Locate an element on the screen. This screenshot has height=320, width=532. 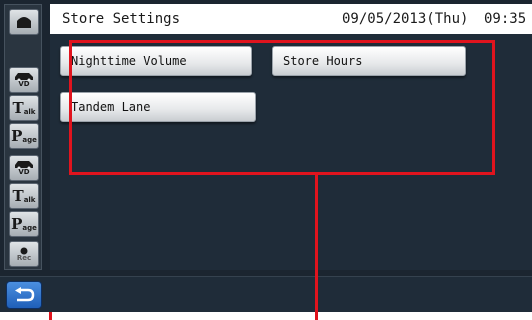
sidebar-item-talk-1: T alk is located at coordinates (24, 108).